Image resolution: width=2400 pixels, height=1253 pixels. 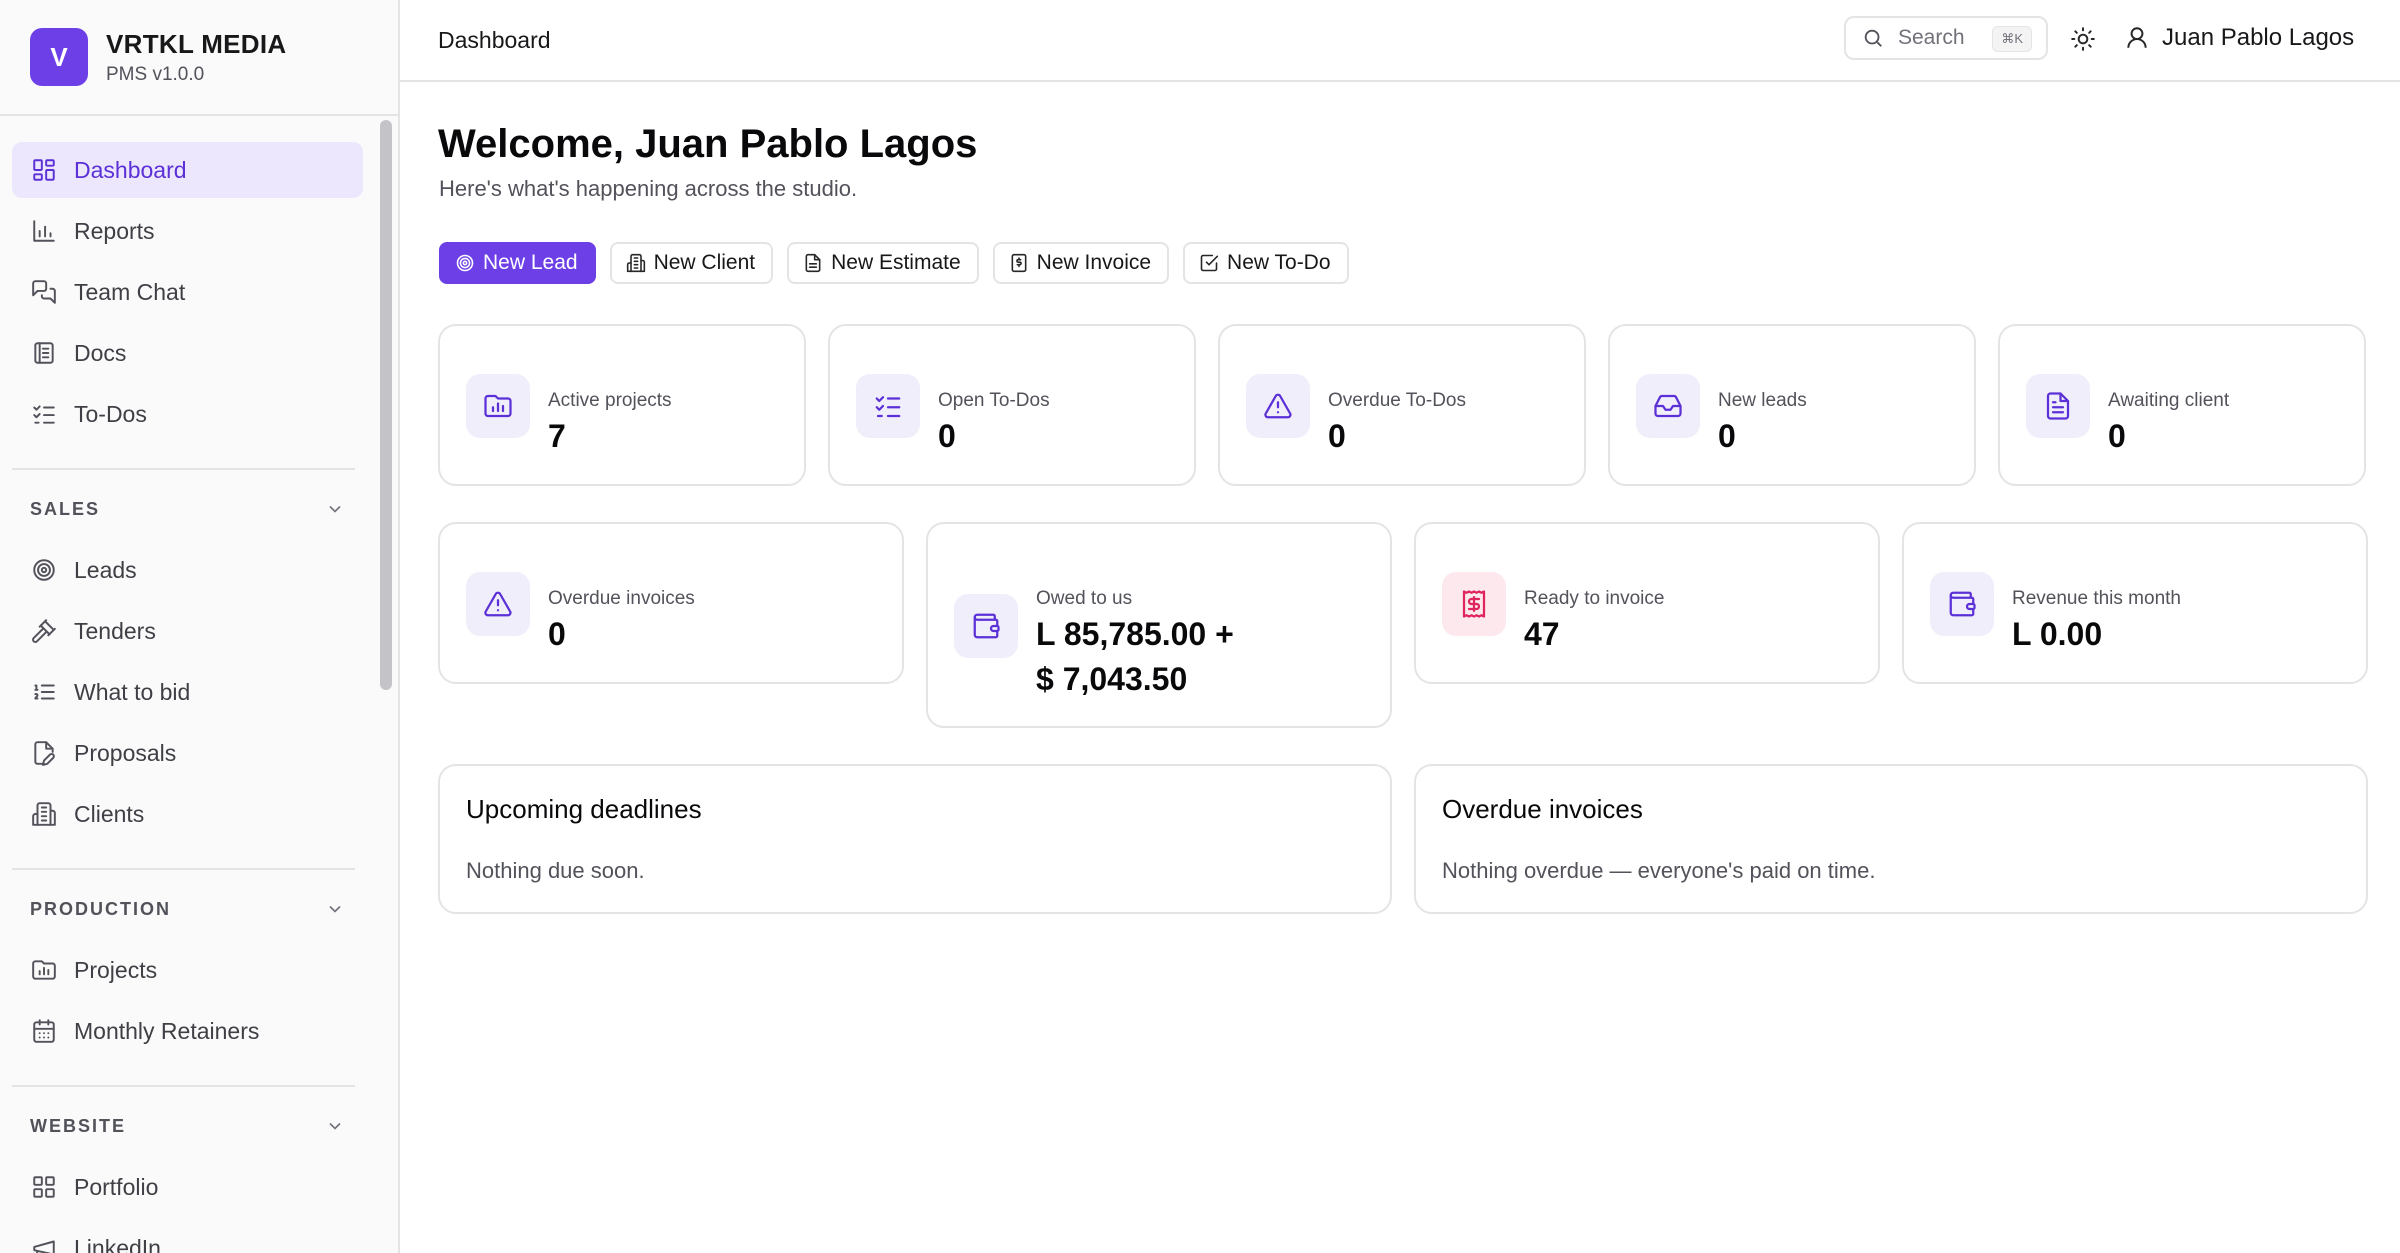 I want to click on sidebar-item-reports: Reports, so click(x=187, y=231).